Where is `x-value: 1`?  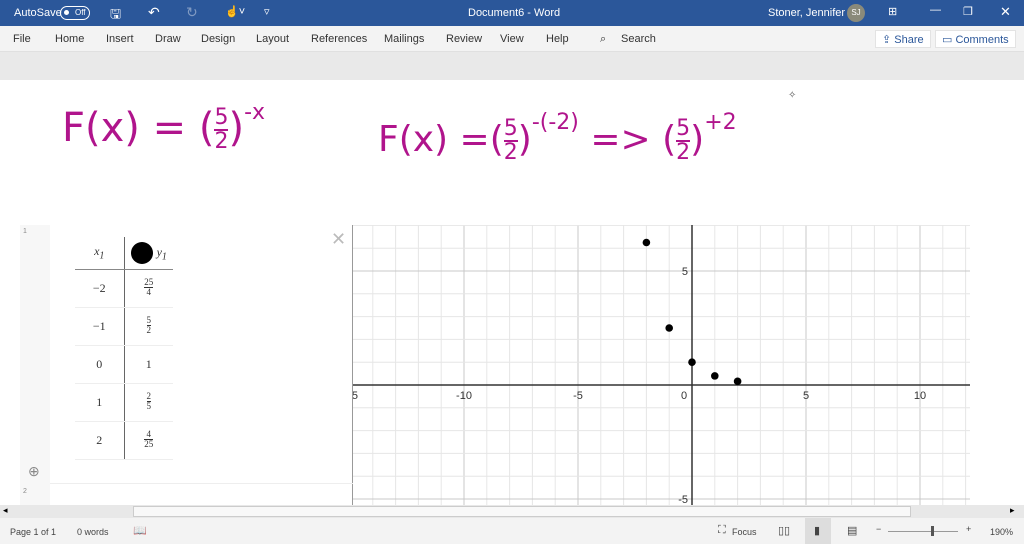 x-value: 1 is located at coordinates (99, 401).